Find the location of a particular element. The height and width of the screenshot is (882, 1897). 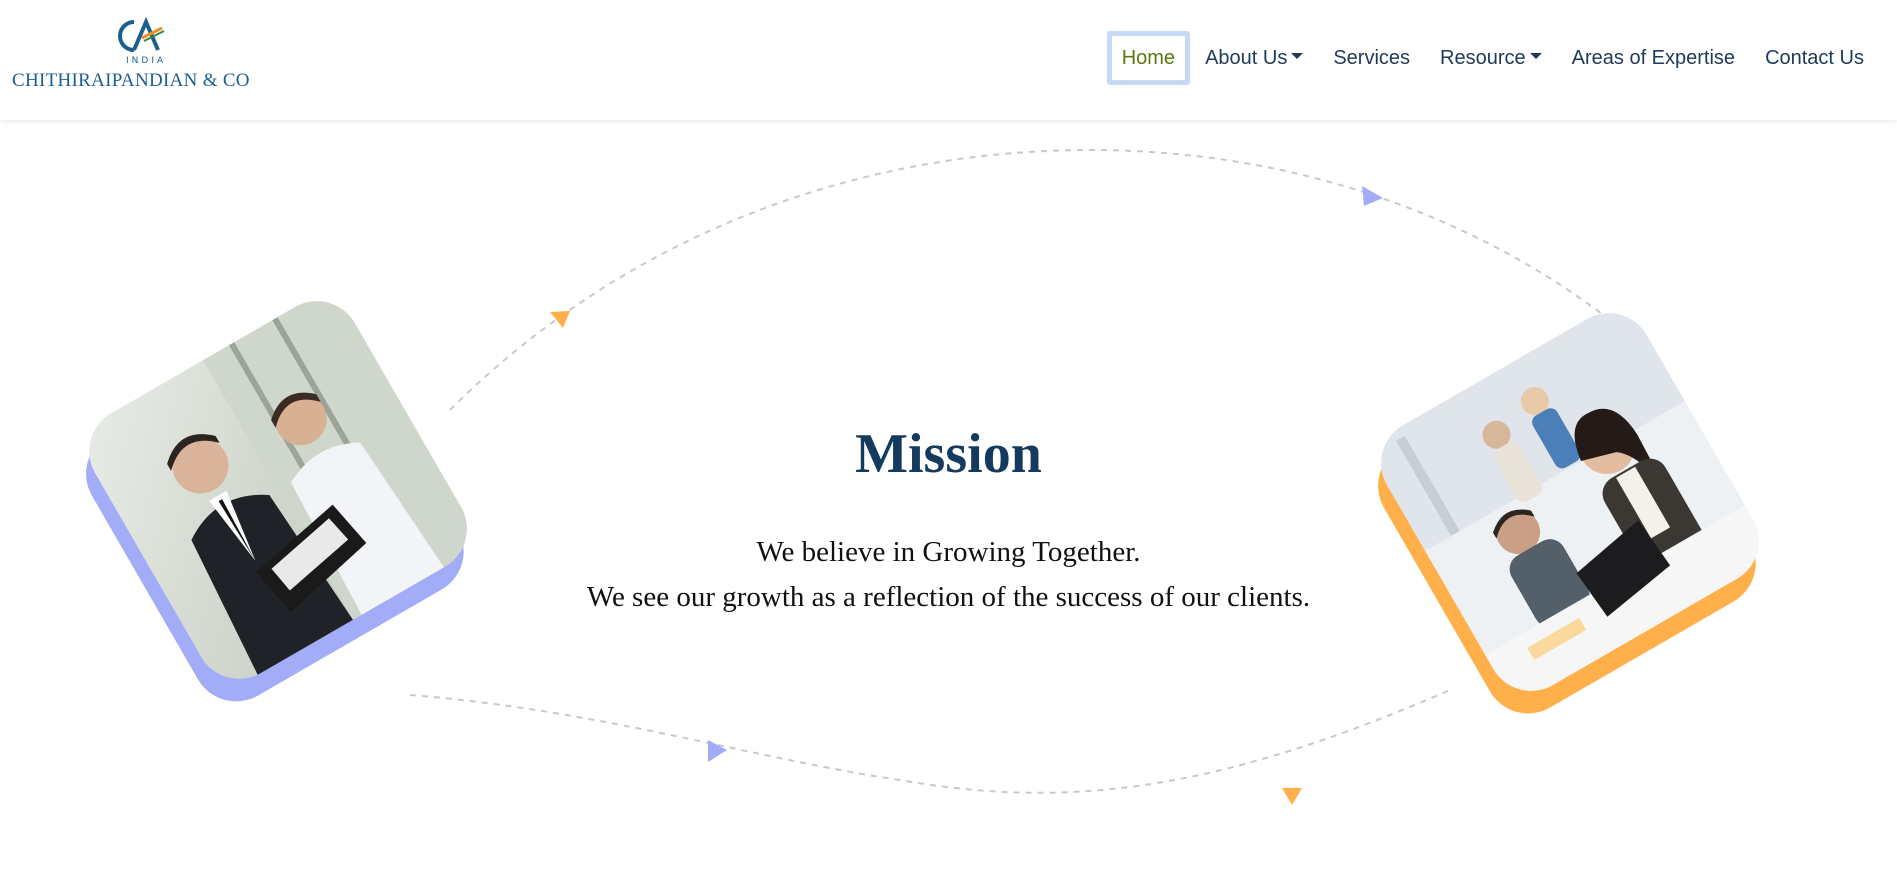

brand-link: INDIA CHITHIRAIPANDIAN & CO is located at coordinates (137, 56).